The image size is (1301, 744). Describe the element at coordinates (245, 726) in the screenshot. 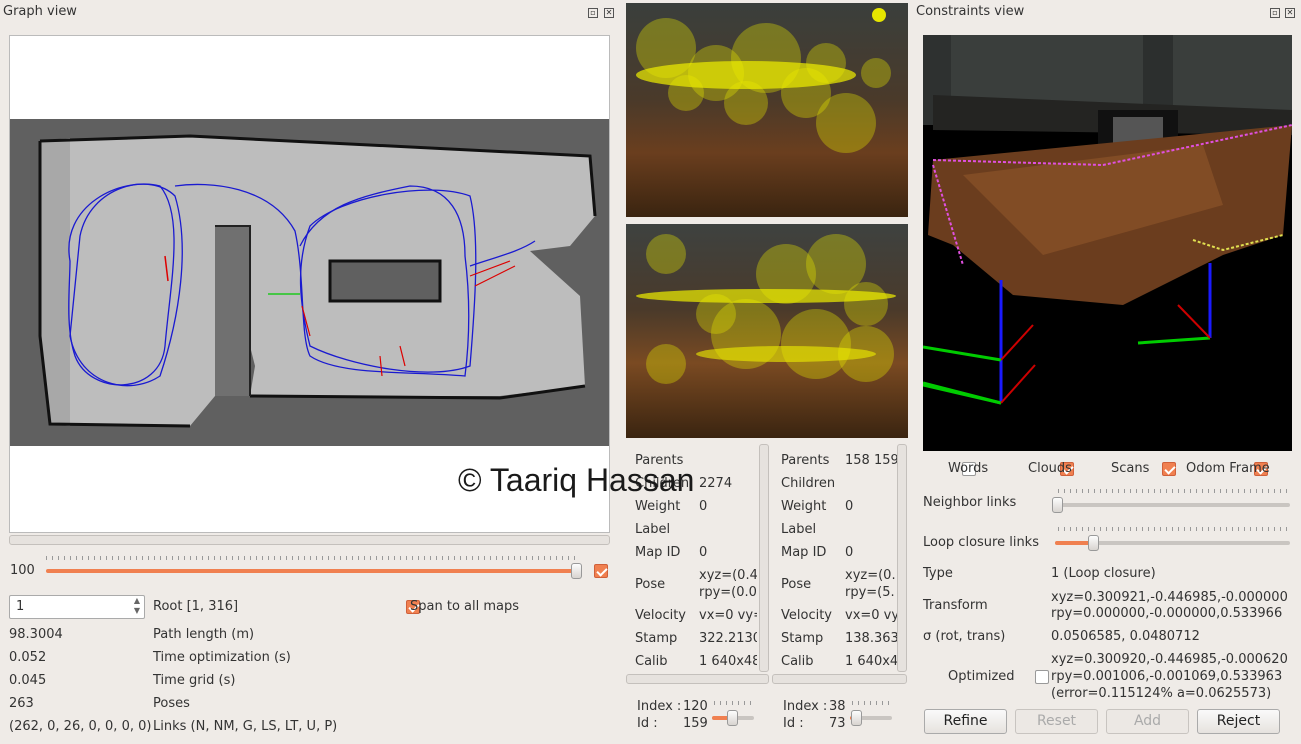

I see `stat-label: Links (N, NM, G, LS, LT, U, P)` at that location.